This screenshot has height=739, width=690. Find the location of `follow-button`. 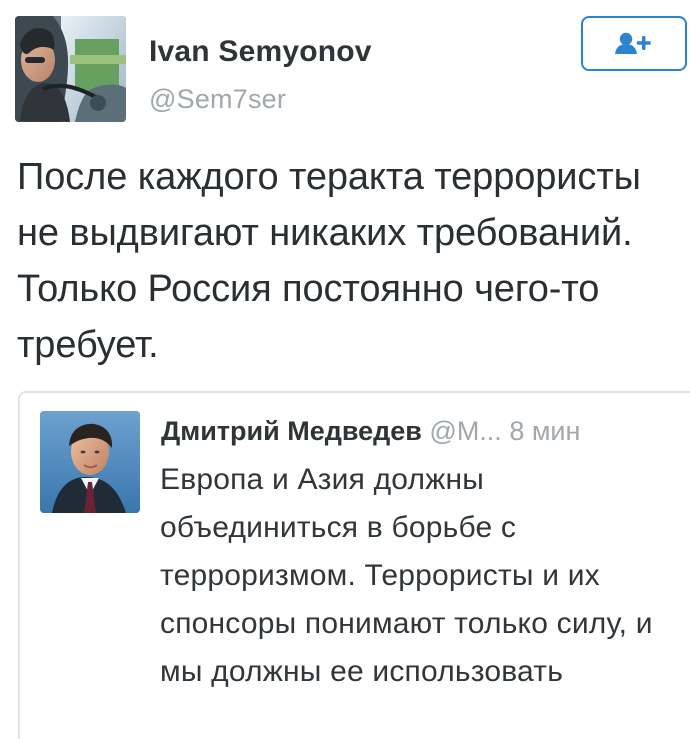

follow-button is located at coordinates (634, 43).